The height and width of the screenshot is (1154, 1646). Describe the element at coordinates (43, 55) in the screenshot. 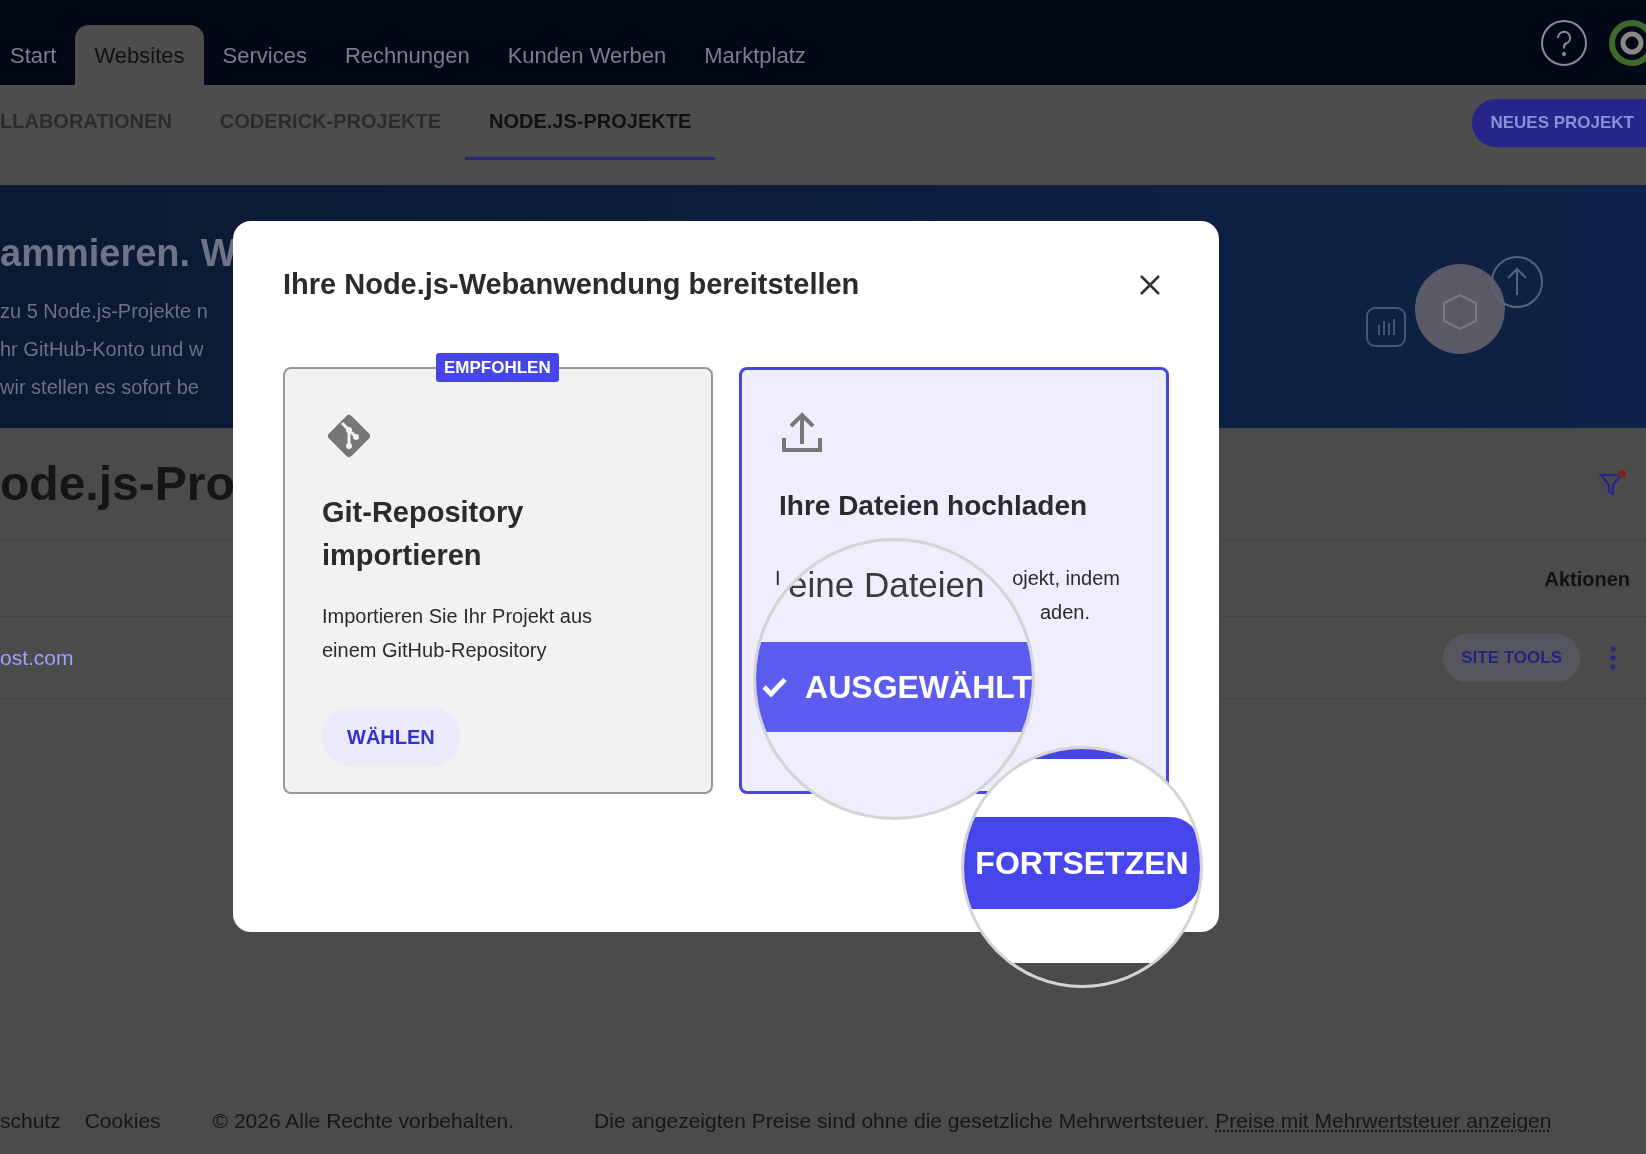

I see `nav-tab: Start` at that location.